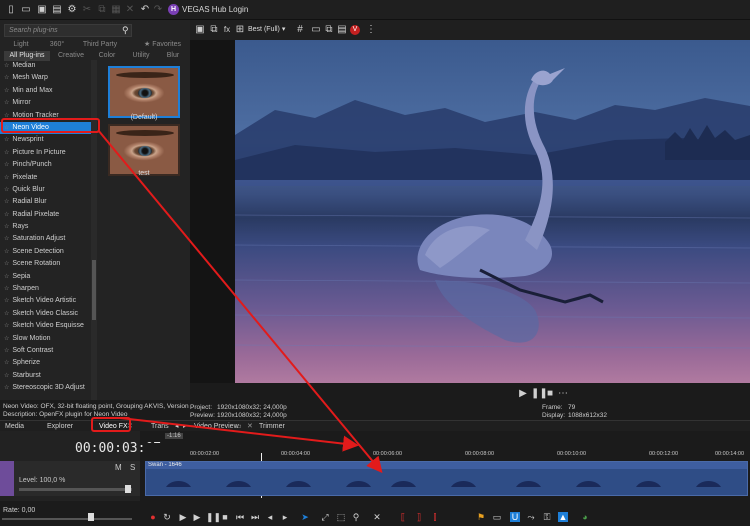  Describe the element at coordinates (48, 326) in the screenshot. I see `plugin-list-item: ☆ Sketch Video Esquisse` at that location.